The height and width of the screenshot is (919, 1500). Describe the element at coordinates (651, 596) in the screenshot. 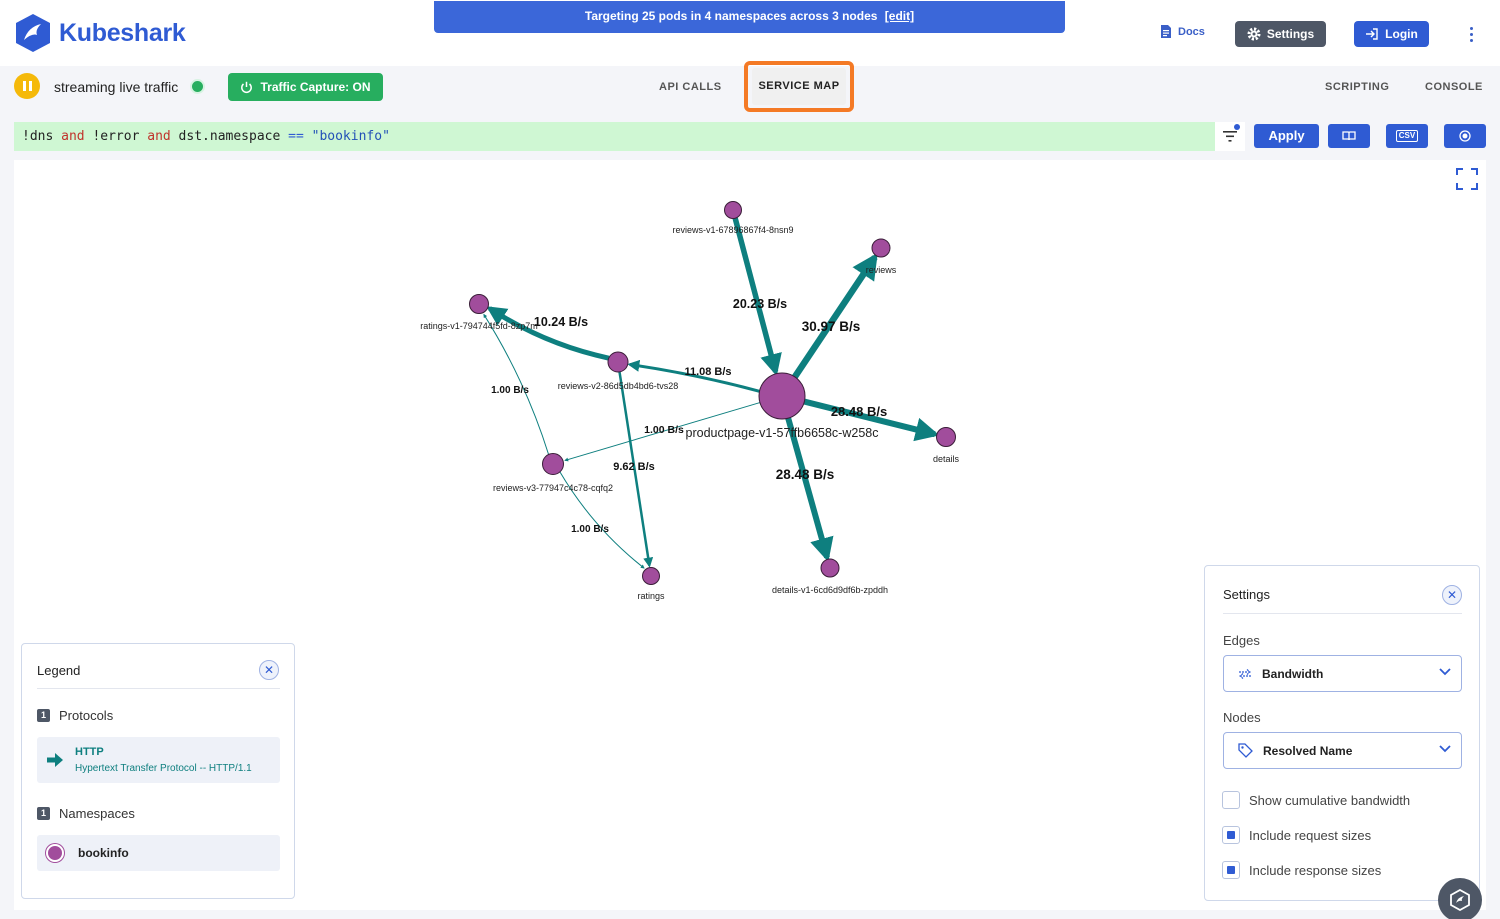

I see `node-label: ratings` at that location.